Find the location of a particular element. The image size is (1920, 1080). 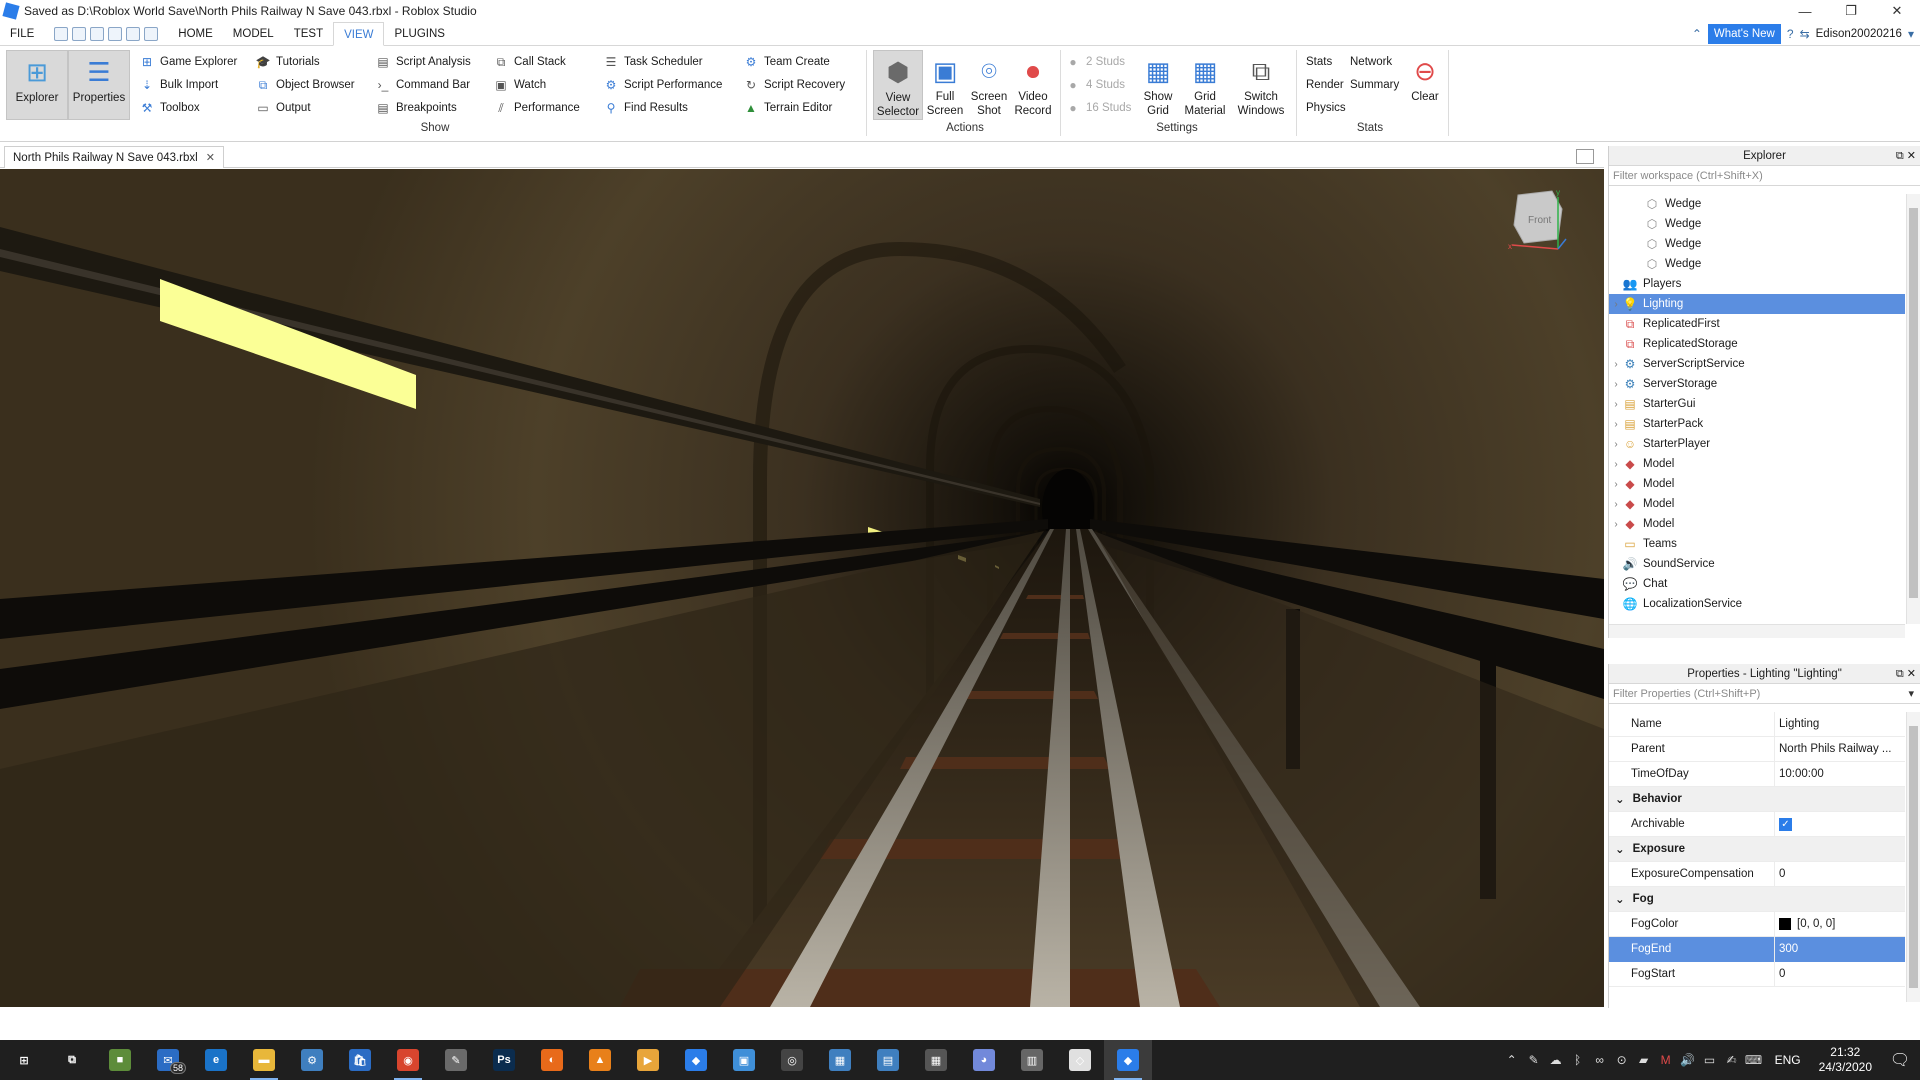

property-row: FogColor [0, 0, 0] is located at coordinates (1757, 924).